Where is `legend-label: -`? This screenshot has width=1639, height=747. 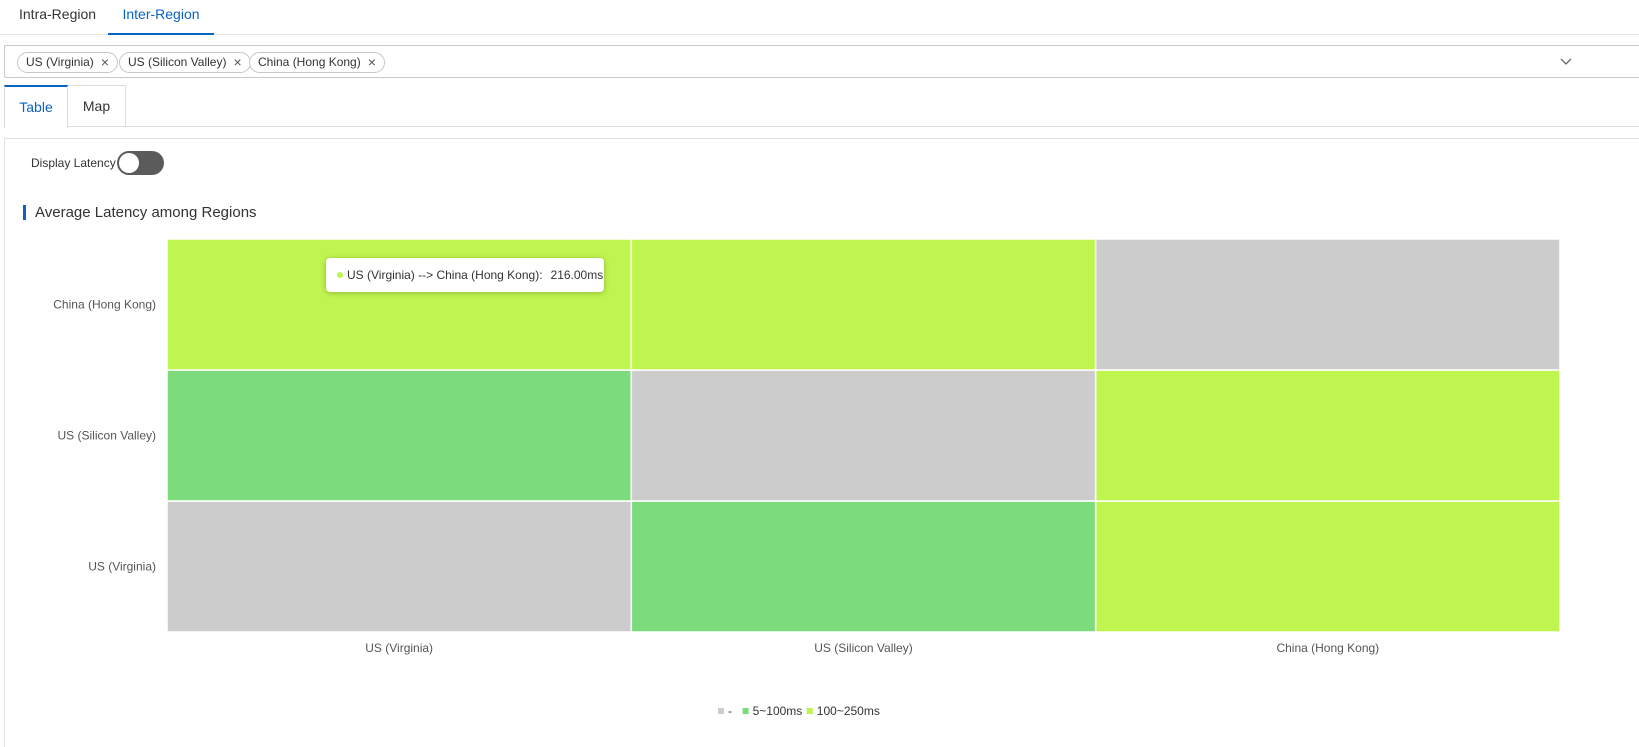
legend-label: - is located at coordinates (730, 711).